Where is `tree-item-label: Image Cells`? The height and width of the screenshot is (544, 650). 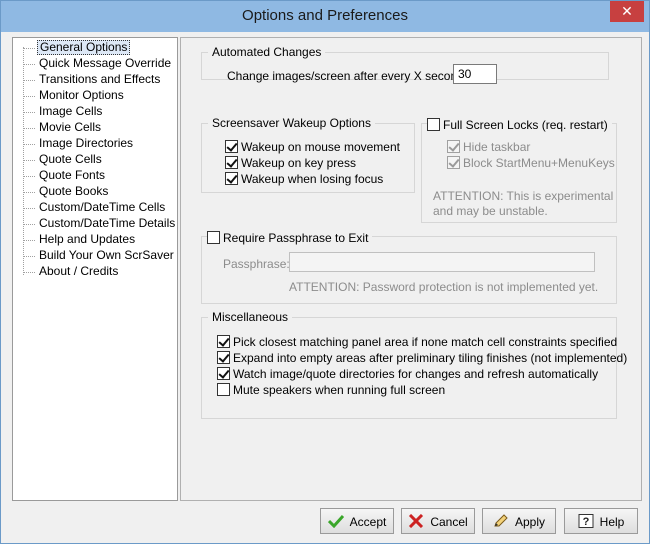 tree-item-label: Image Cells is located at coordinates (71, 111).